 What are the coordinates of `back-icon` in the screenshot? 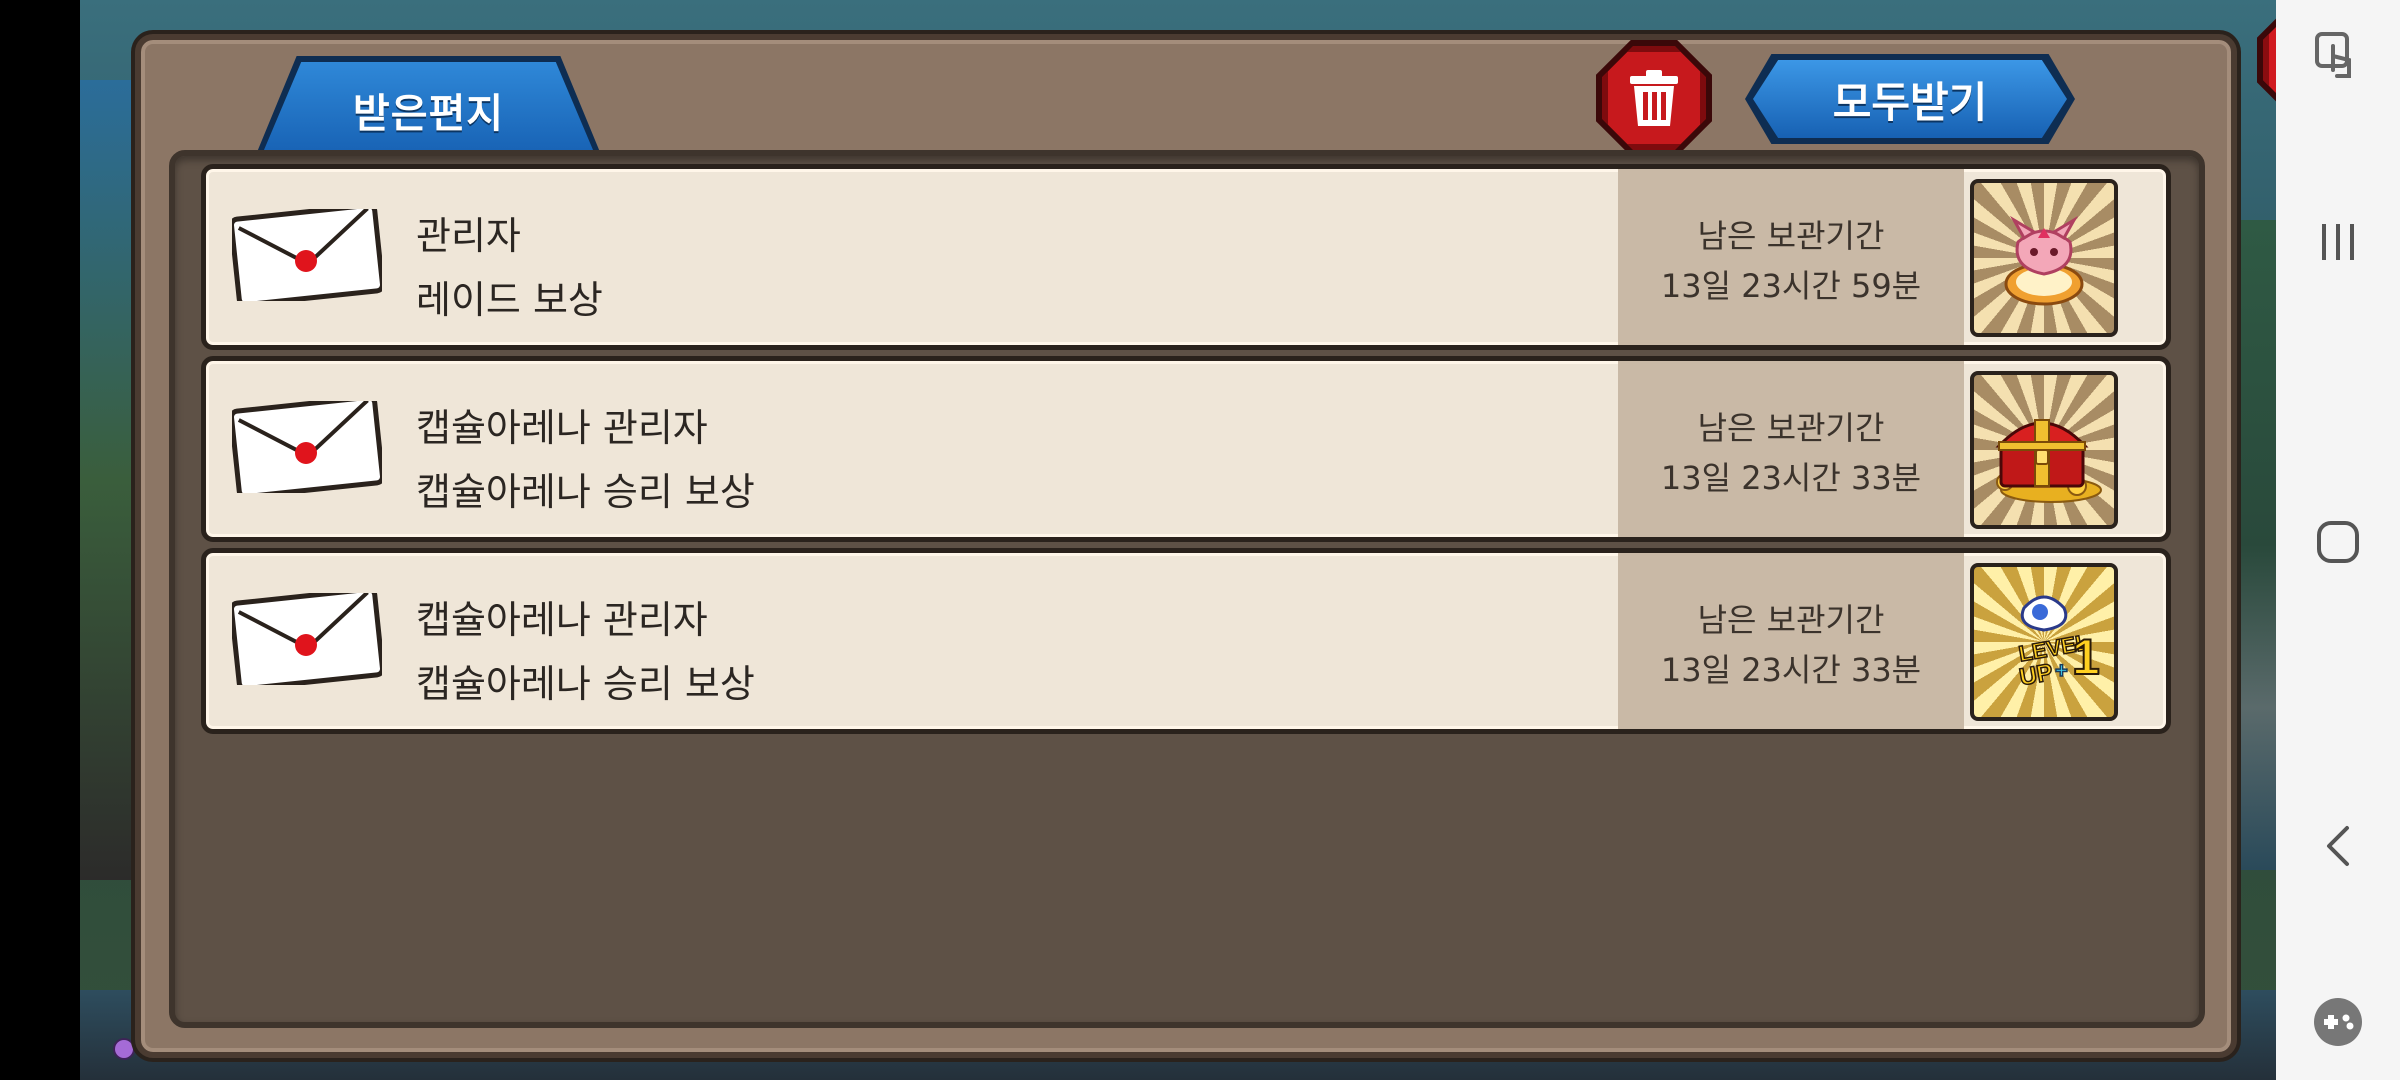 It's located at (2338, 846).